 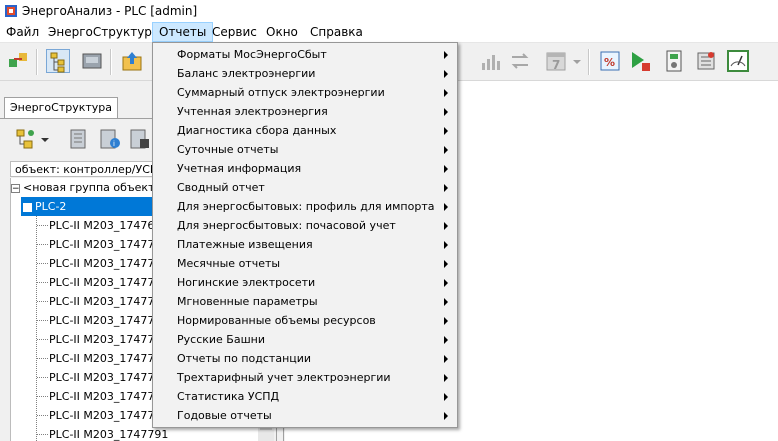 What do you see at coordinates (244, 358) in the screenshot?
I see `menu-item-label: Отчеты по подстанции` at bounding box center [244, 358].